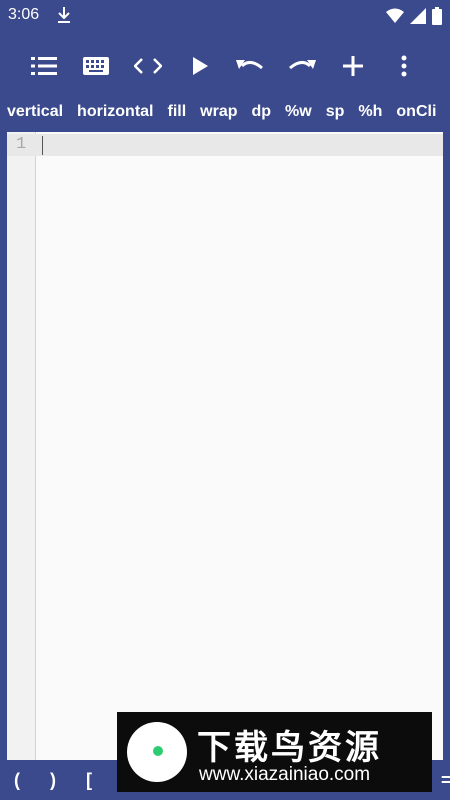 The height and width of the screenshot is (800, 450). Describe the element at coordinates (404, 66) in the screenshot. I see `more-icon` at that location.